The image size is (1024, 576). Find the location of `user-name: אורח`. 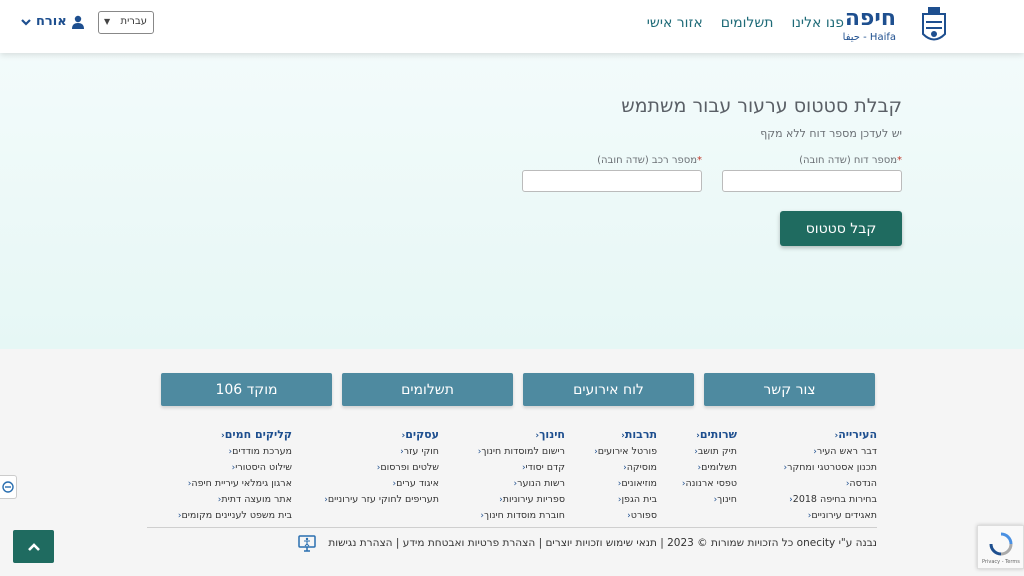

user-name: אורח is located at coordinates (51, 21).